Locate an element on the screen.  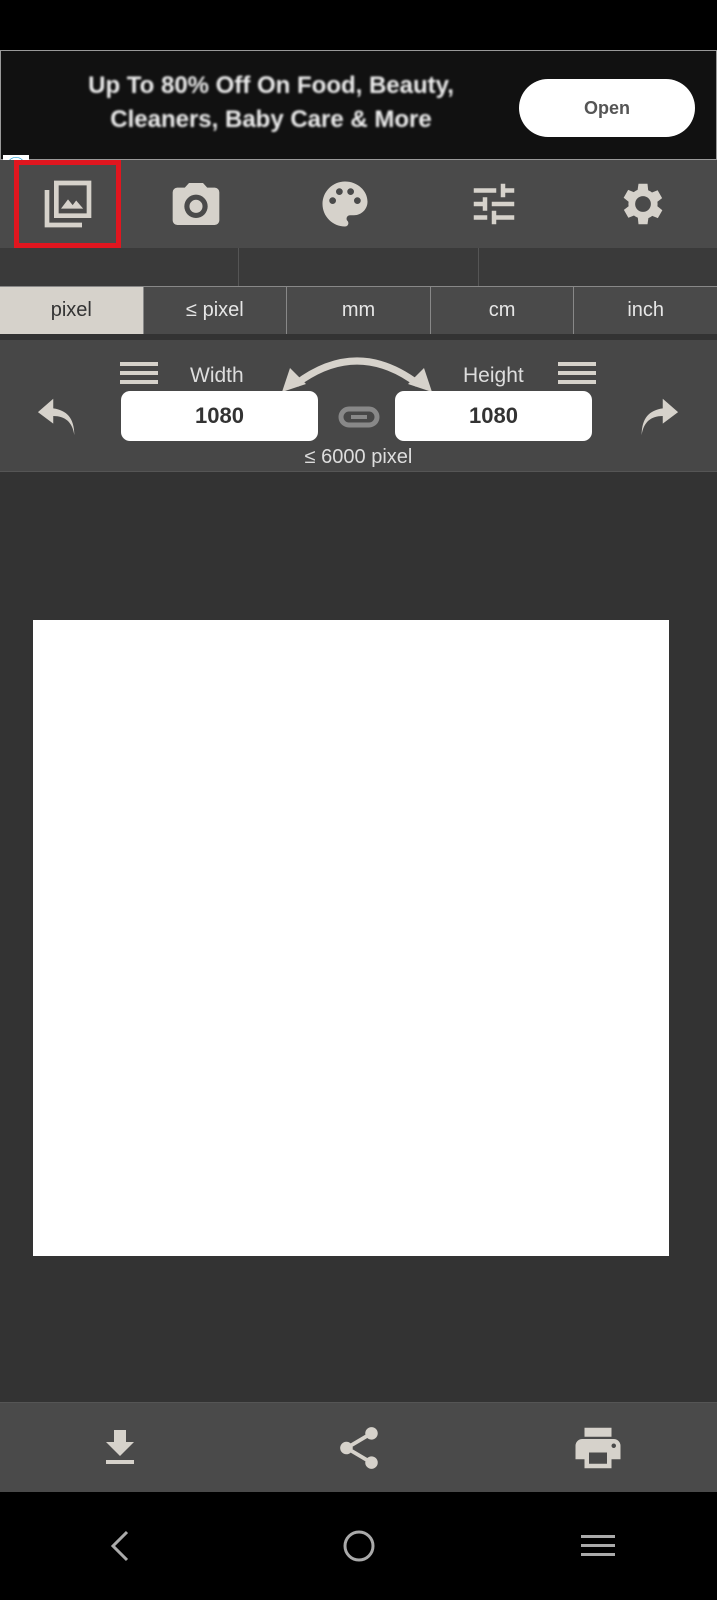
palette-button is located at coordinates (344, 204).